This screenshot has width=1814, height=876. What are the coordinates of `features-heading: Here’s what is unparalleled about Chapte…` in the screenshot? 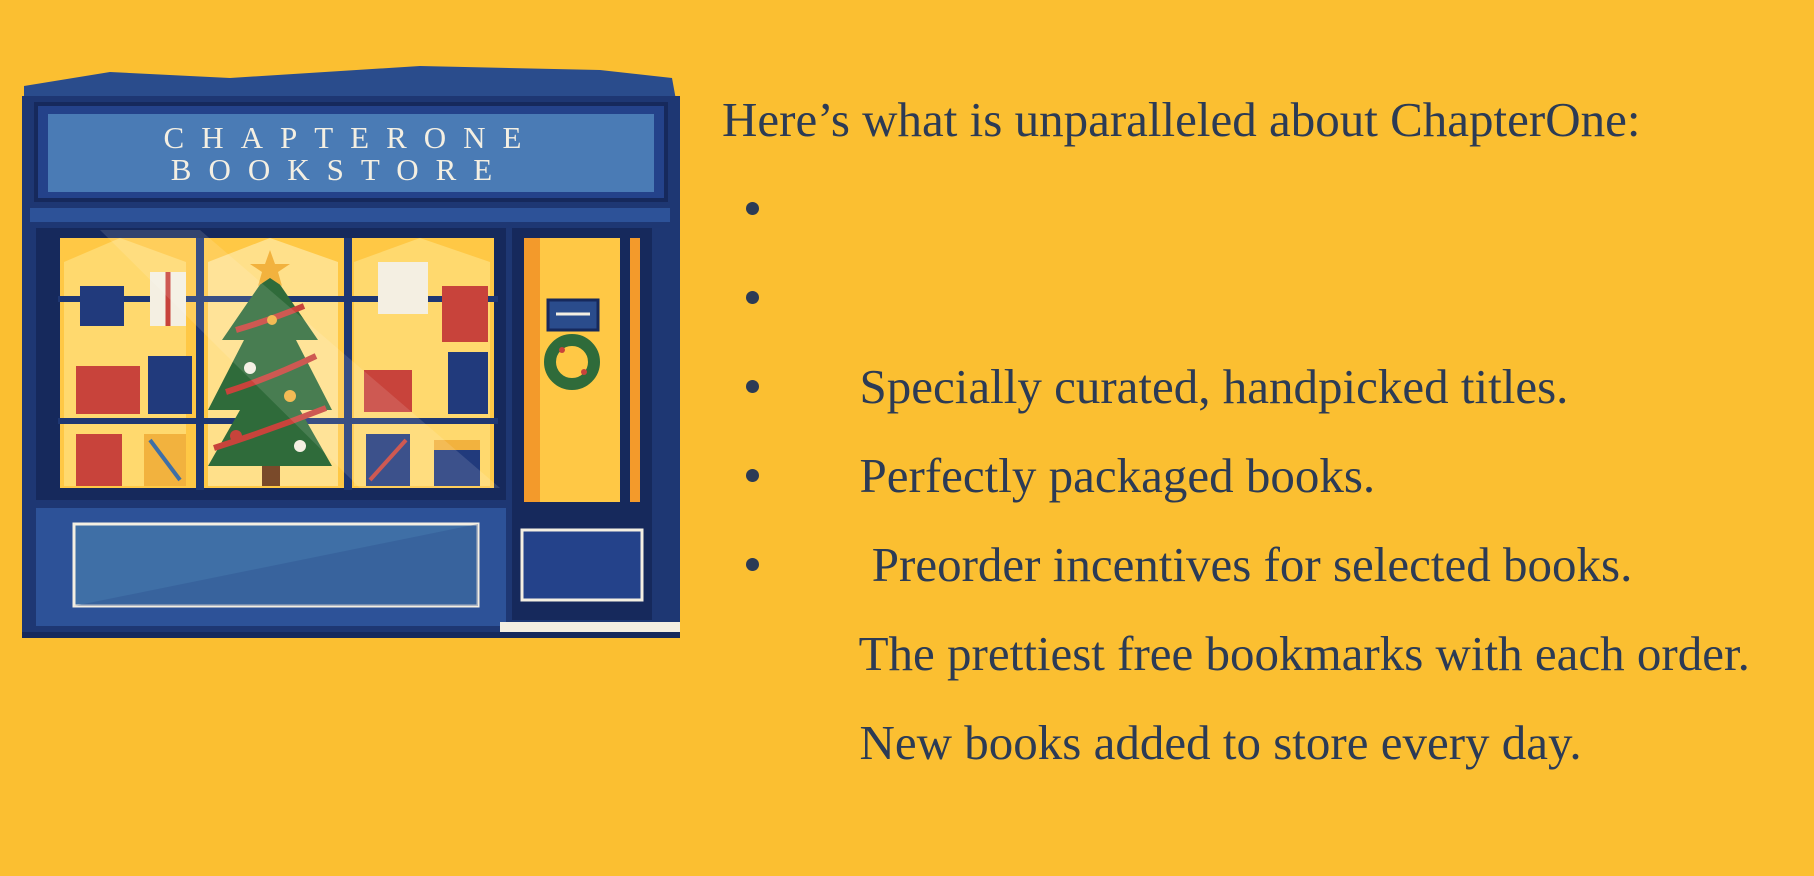 It's located at (1181, 119).